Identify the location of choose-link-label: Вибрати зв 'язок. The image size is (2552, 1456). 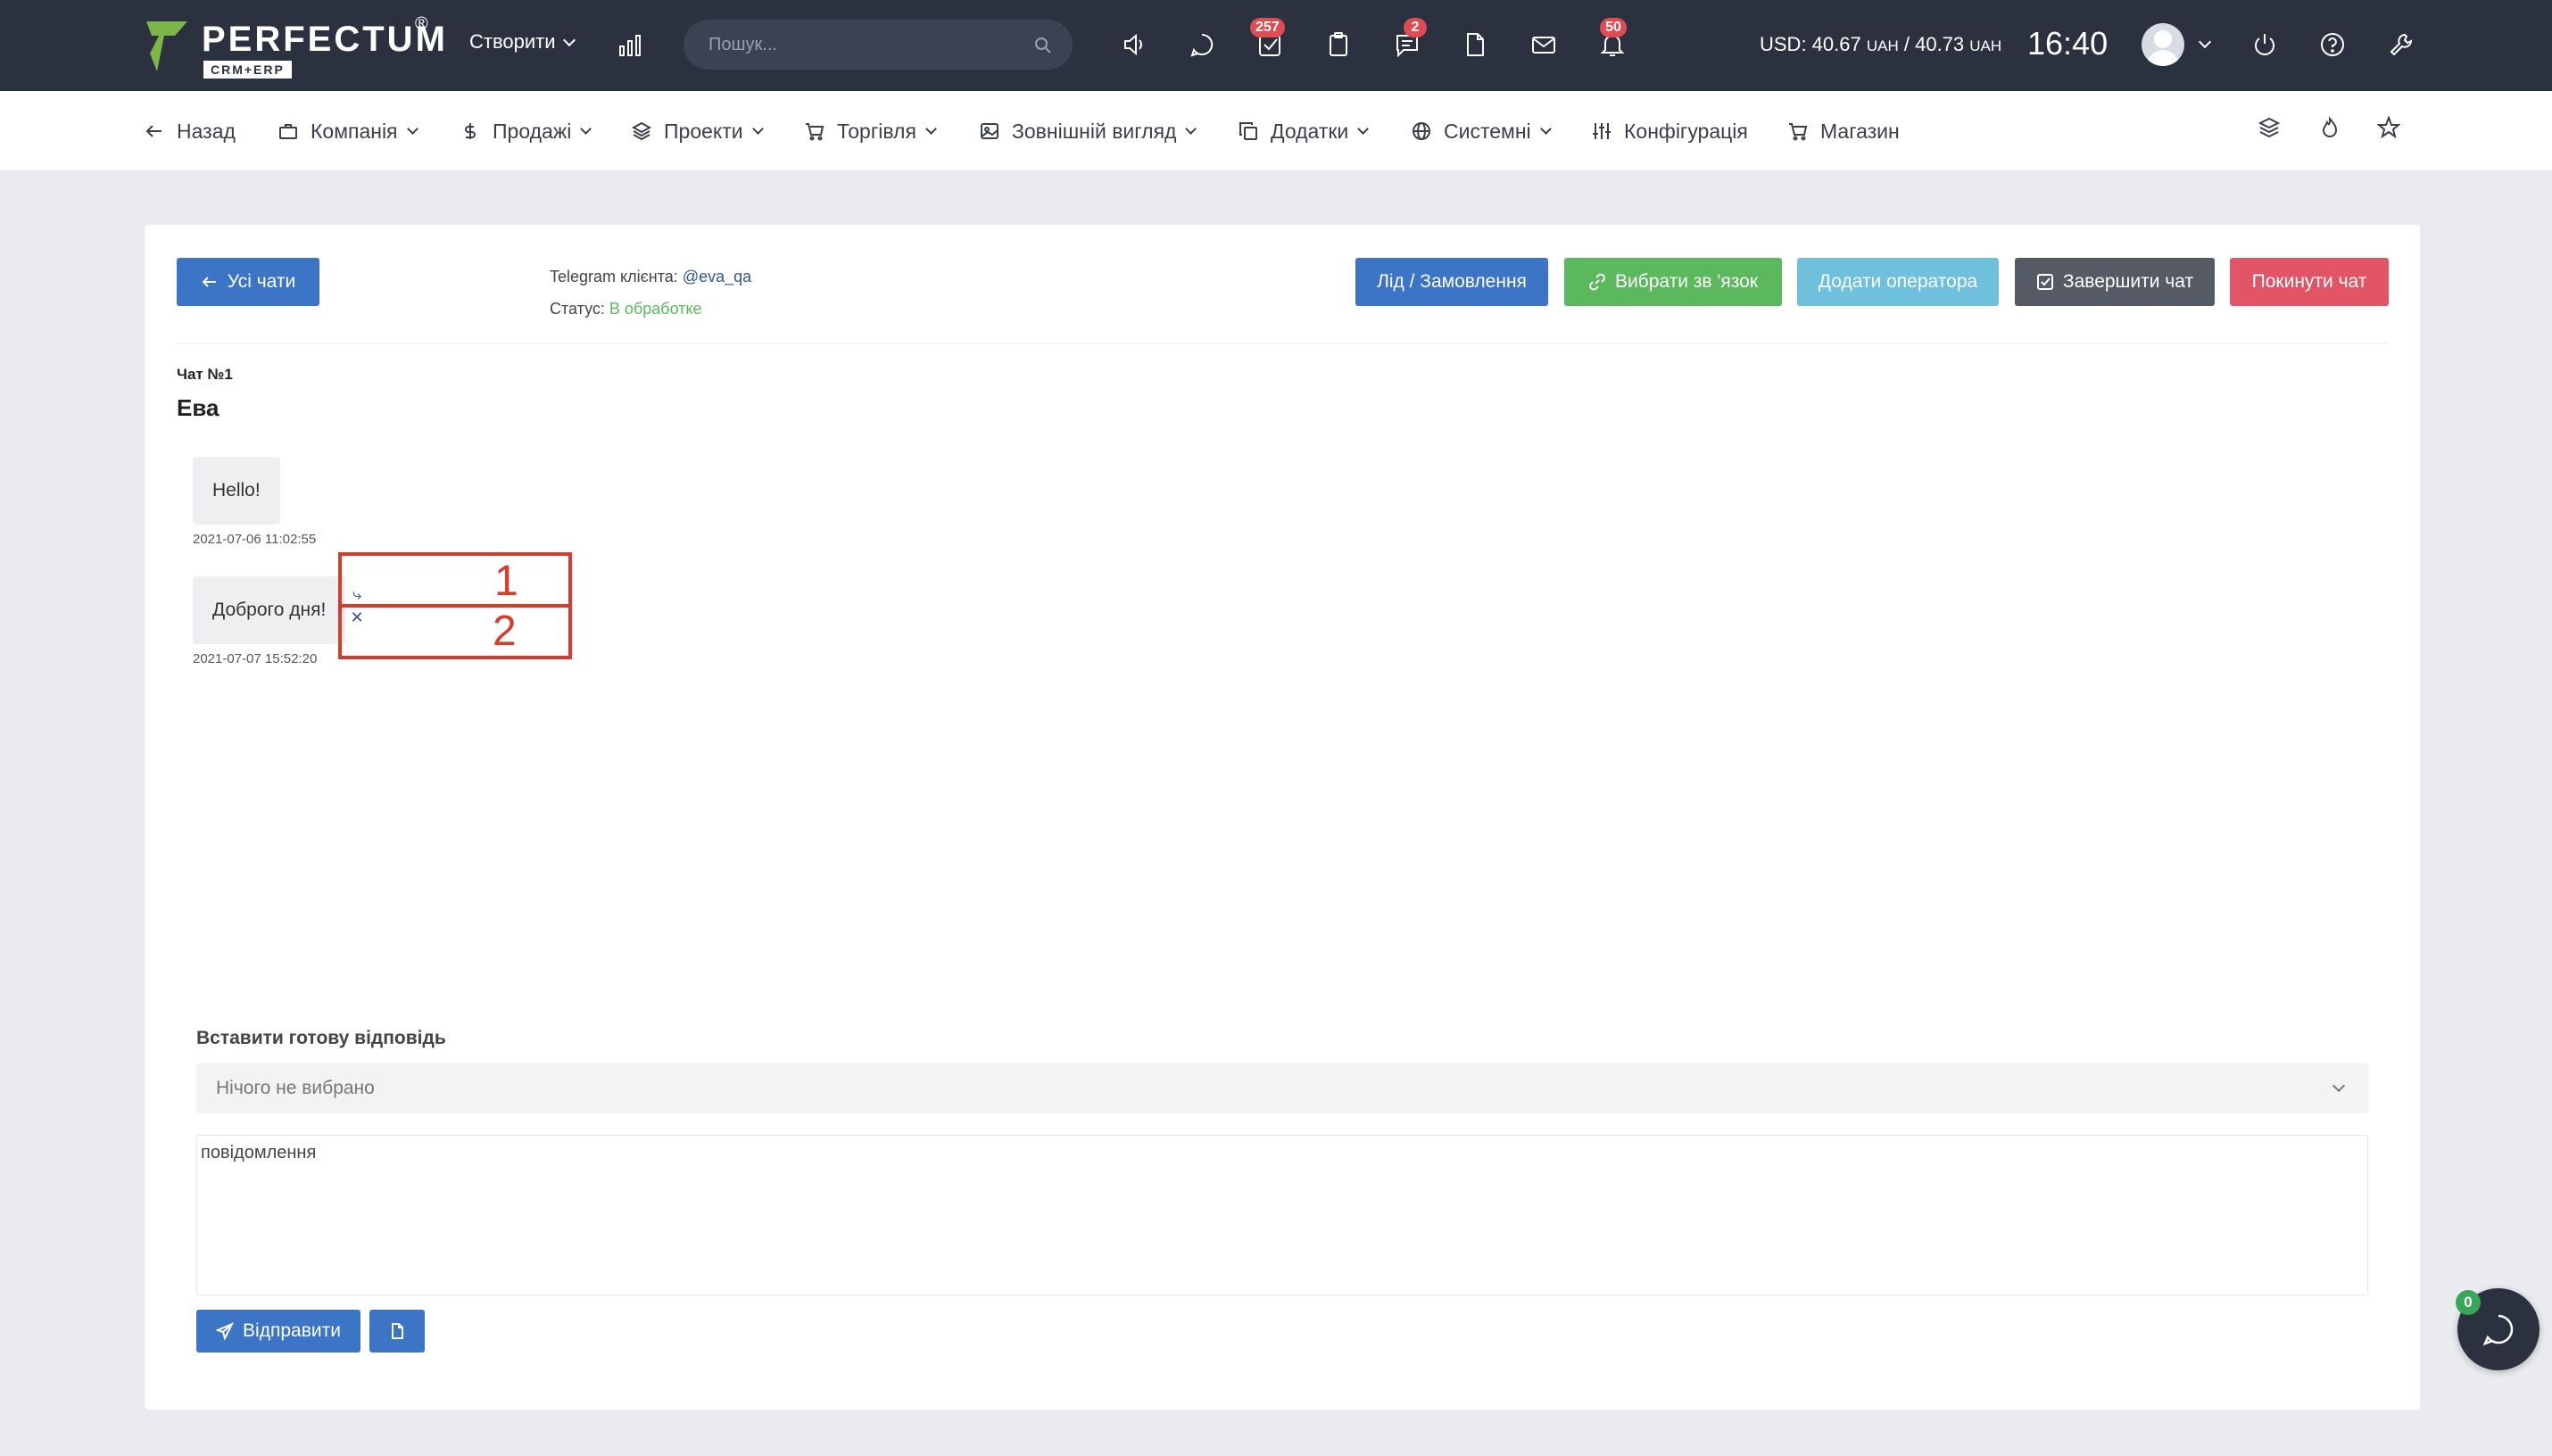
(1686, 281).